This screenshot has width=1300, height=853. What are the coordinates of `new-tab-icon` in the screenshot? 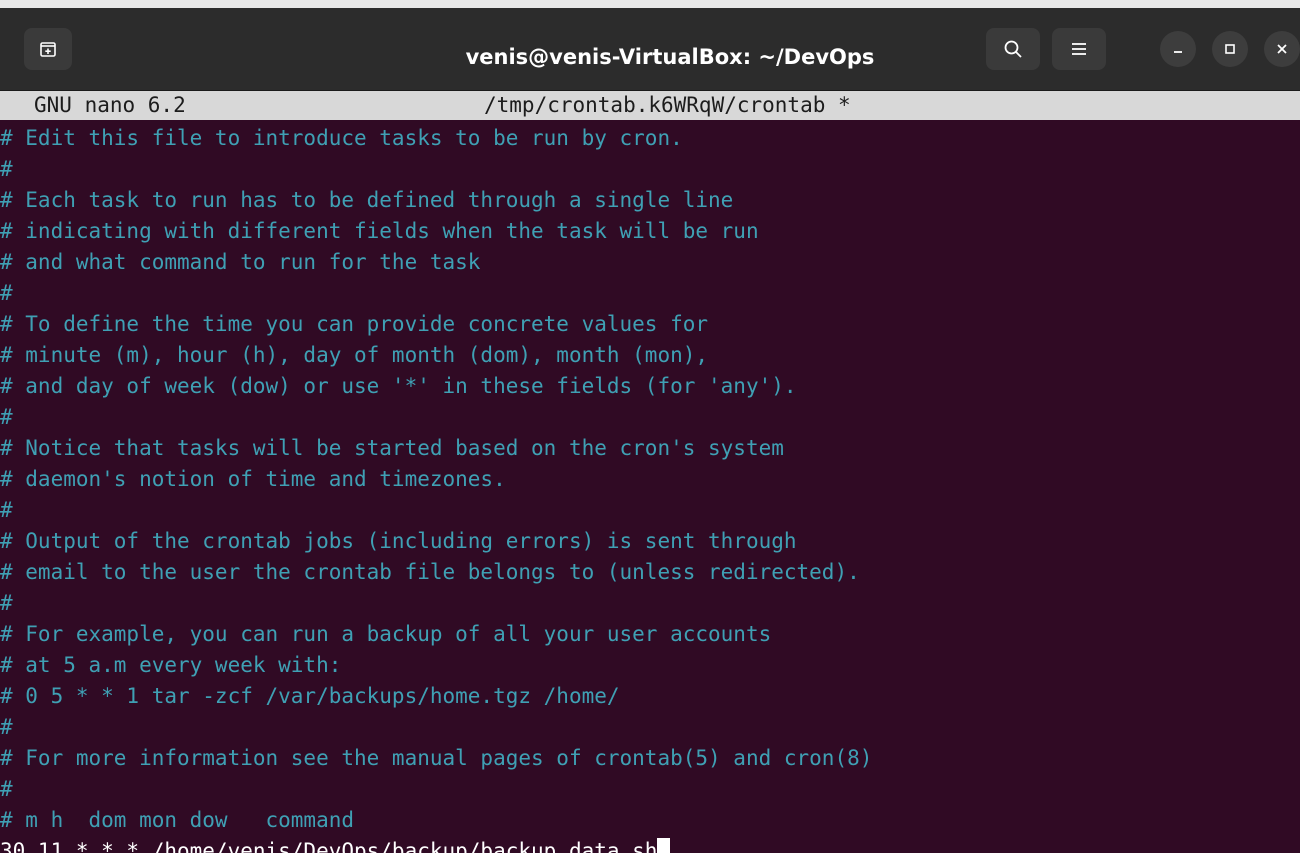 It's located at (48, 49).